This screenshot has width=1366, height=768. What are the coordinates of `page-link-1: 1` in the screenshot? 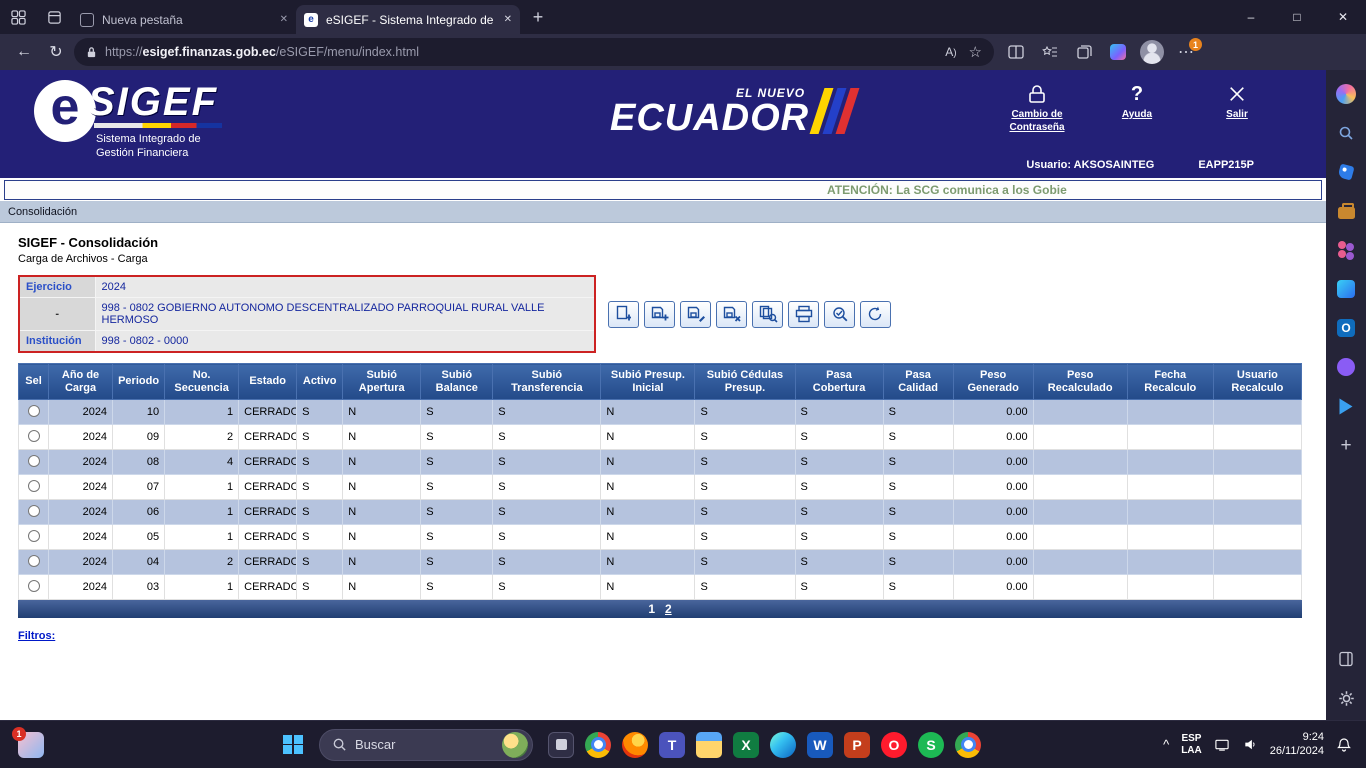 It's located at (651, 609).